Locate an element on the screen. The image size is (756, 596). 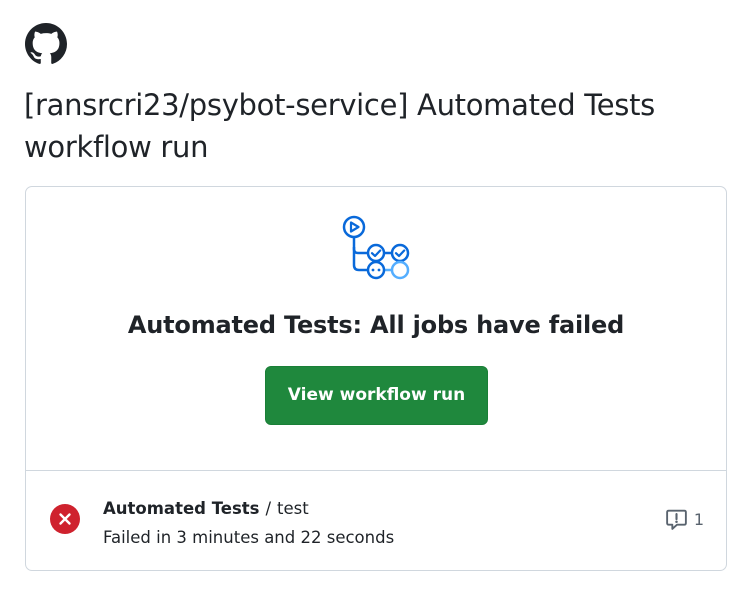
workflow-graph-icon is located at coordinates (376, 247).